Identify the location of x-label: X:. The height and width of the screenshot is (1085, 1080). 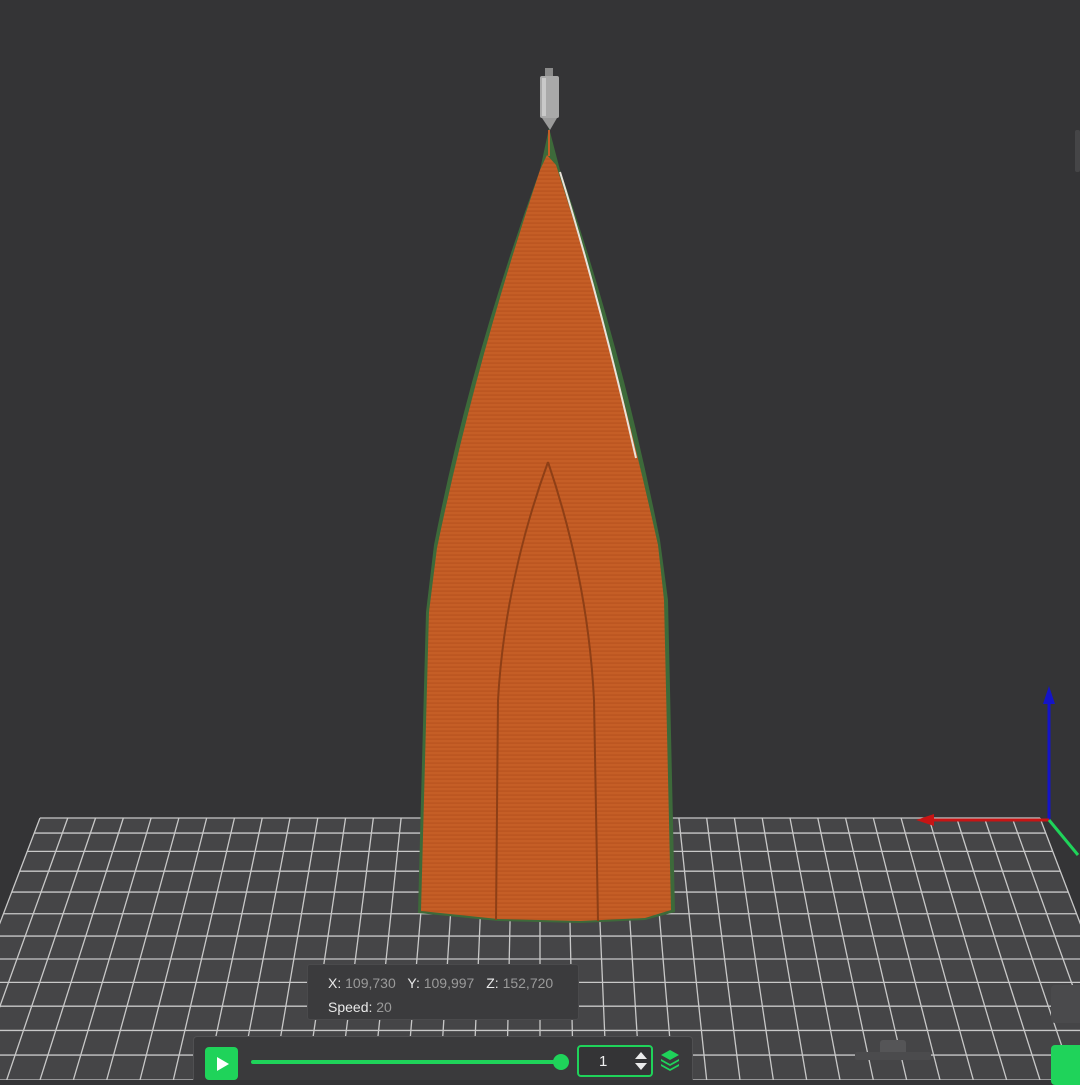
(335, 983).